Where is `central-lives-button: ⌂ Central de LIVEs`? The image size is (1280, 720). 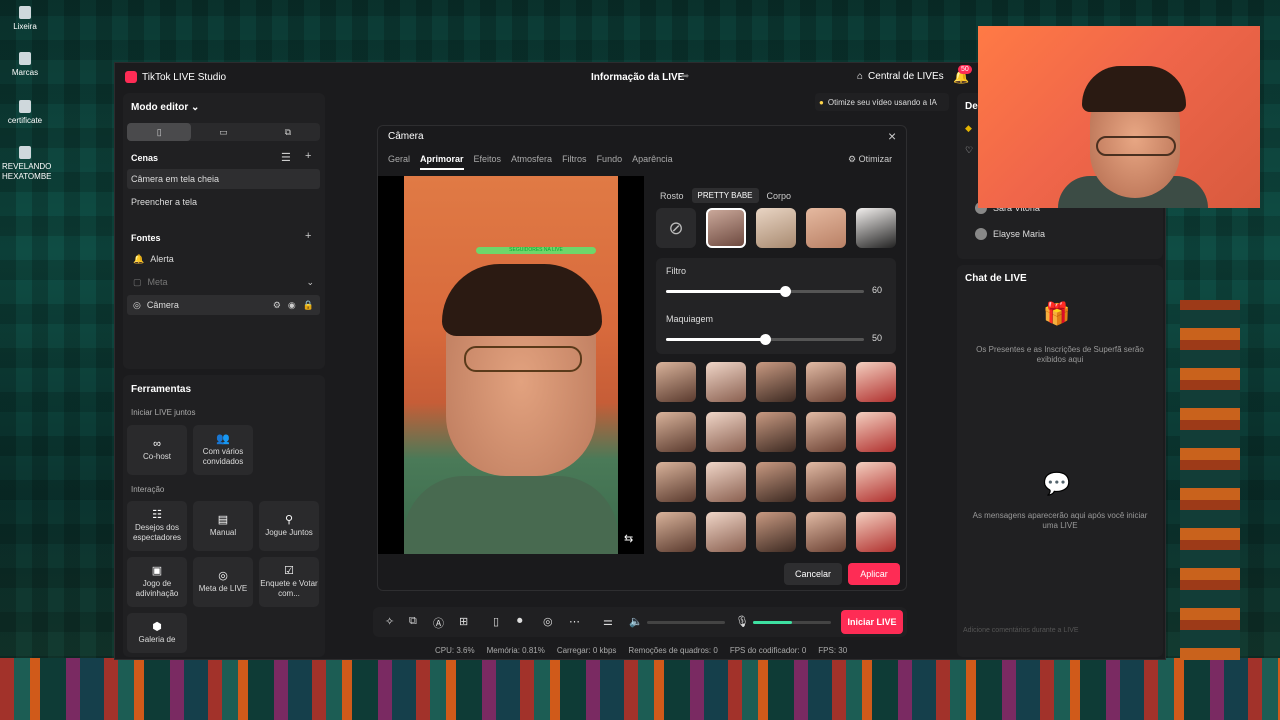 central-lives-button: ⌂ Central de LIVEs is located at coordinates (900, 76).